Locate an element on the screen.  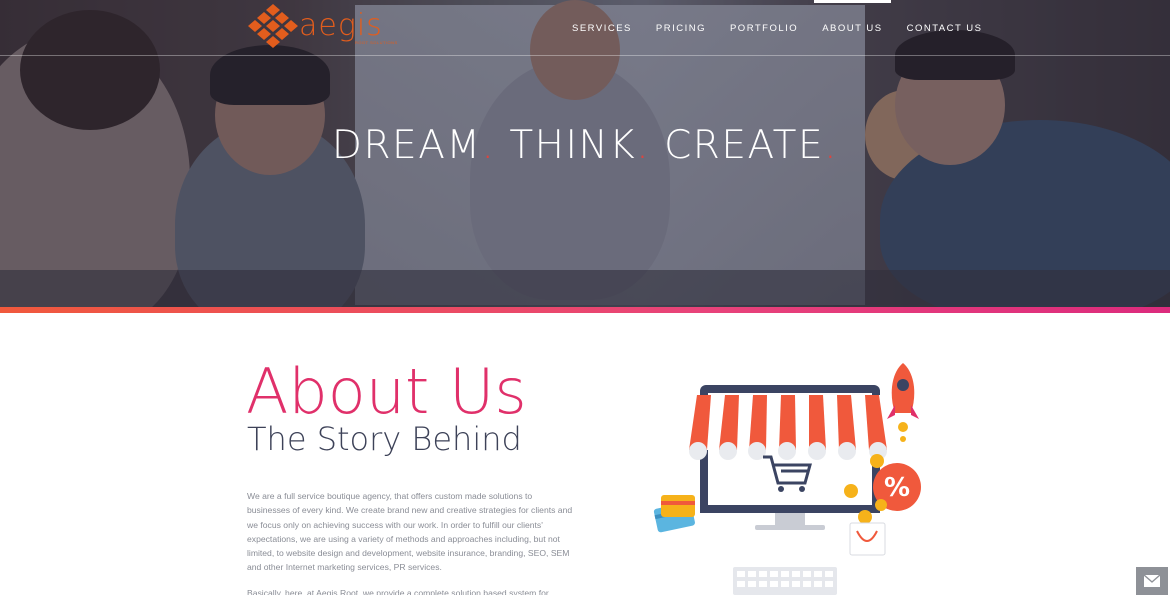
nav-item-pricing: PRICING is located at coordinates (681, 28).